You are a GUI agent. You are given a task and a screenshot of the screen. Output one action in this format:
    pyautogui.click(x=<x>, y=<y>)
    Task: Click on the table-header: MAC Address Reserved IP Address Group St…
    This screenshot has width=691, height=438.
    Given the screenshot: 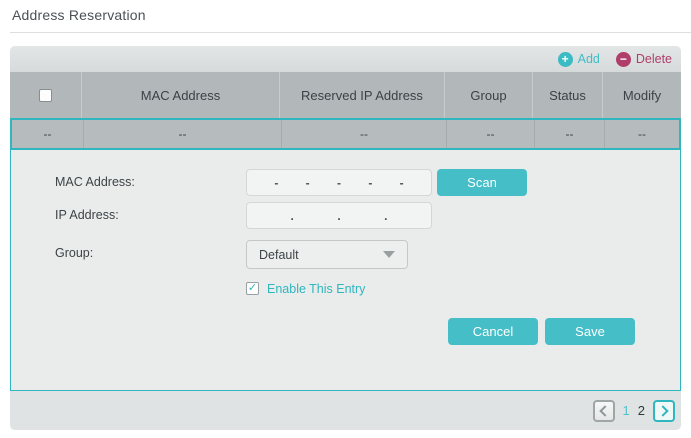 What is the action you would take?
    pyautogui.click(x=345, y=95)
    